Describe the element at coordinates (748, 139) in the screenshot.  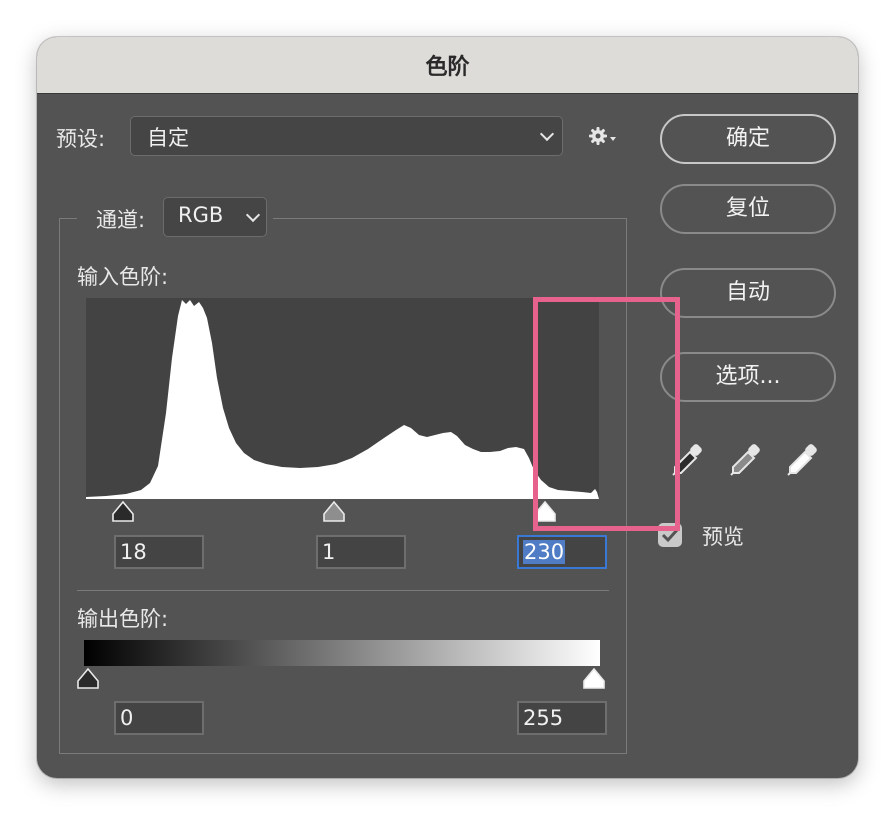
I see `ok-button: 确定` at that location.